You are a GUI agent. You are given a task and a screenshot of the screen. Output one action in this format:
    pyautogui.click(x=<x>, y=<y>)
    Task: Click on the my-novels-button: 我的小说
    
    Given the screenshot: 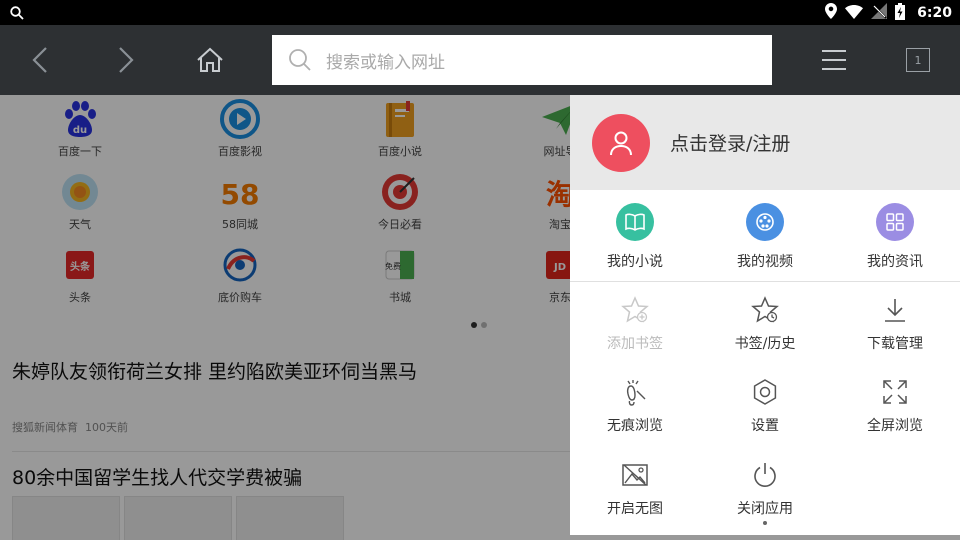 What is the action you would take?
    pyautogui.click(x=635, y=237)
    